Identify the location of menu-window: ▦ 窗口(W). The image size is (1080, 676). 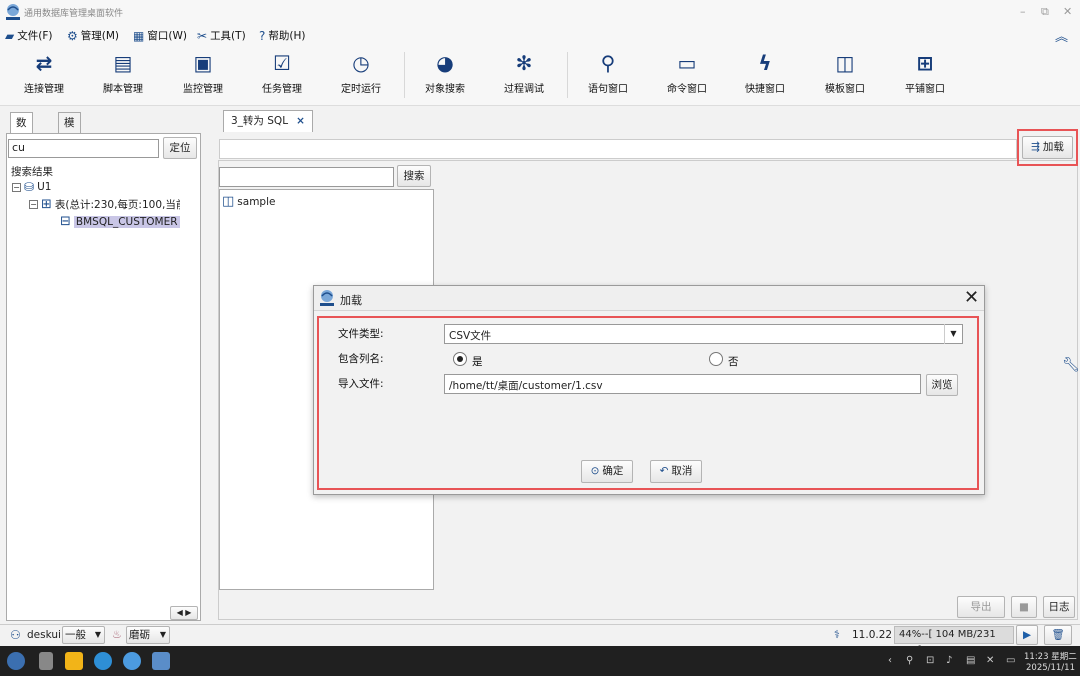
(160, 35).